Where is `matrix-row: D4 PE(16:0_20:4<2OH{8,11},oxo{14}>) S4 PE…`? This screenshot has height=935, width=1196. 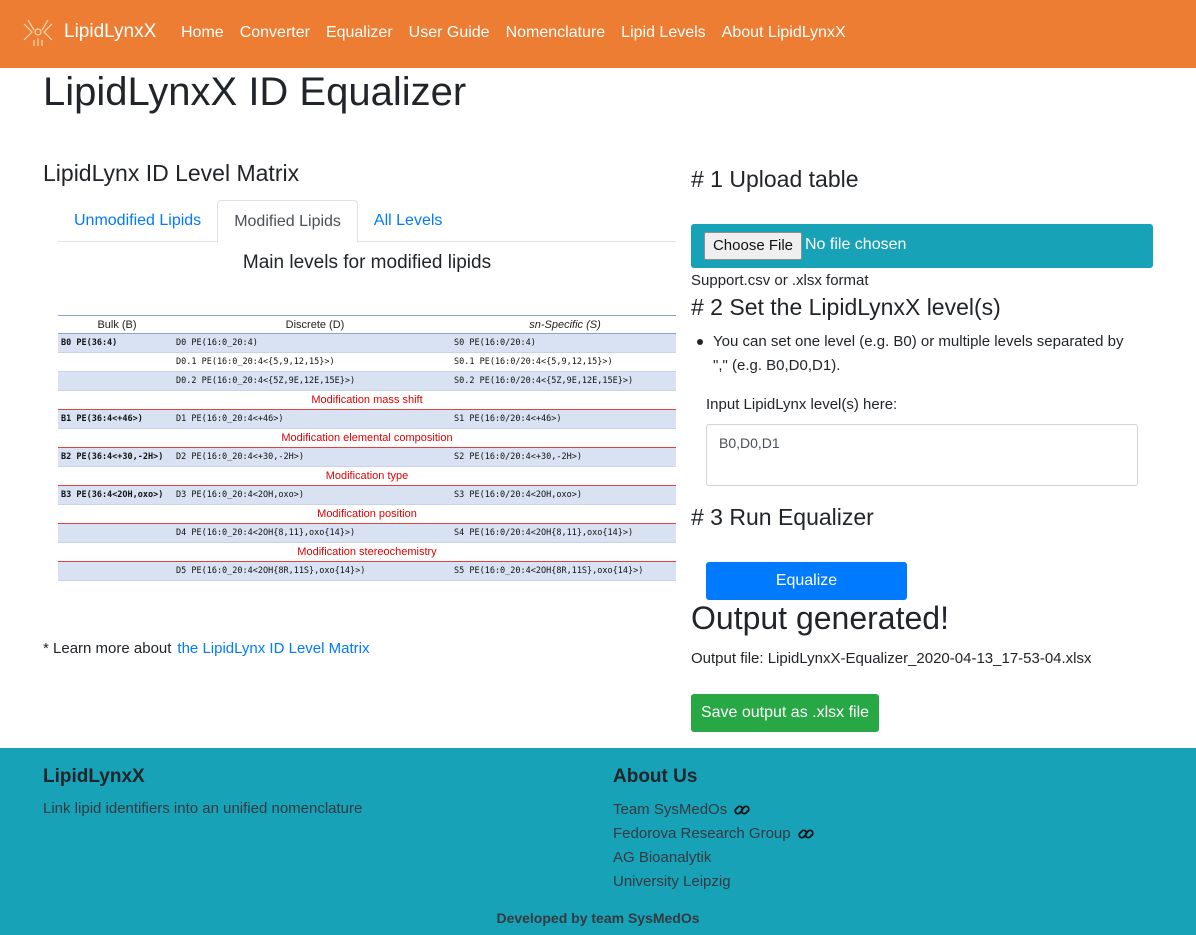 matrix-row: D4 PE(16:0_20:4<2OH{8,11},oxo{14}>) S4 PE… is located at coordinates (367, 533).